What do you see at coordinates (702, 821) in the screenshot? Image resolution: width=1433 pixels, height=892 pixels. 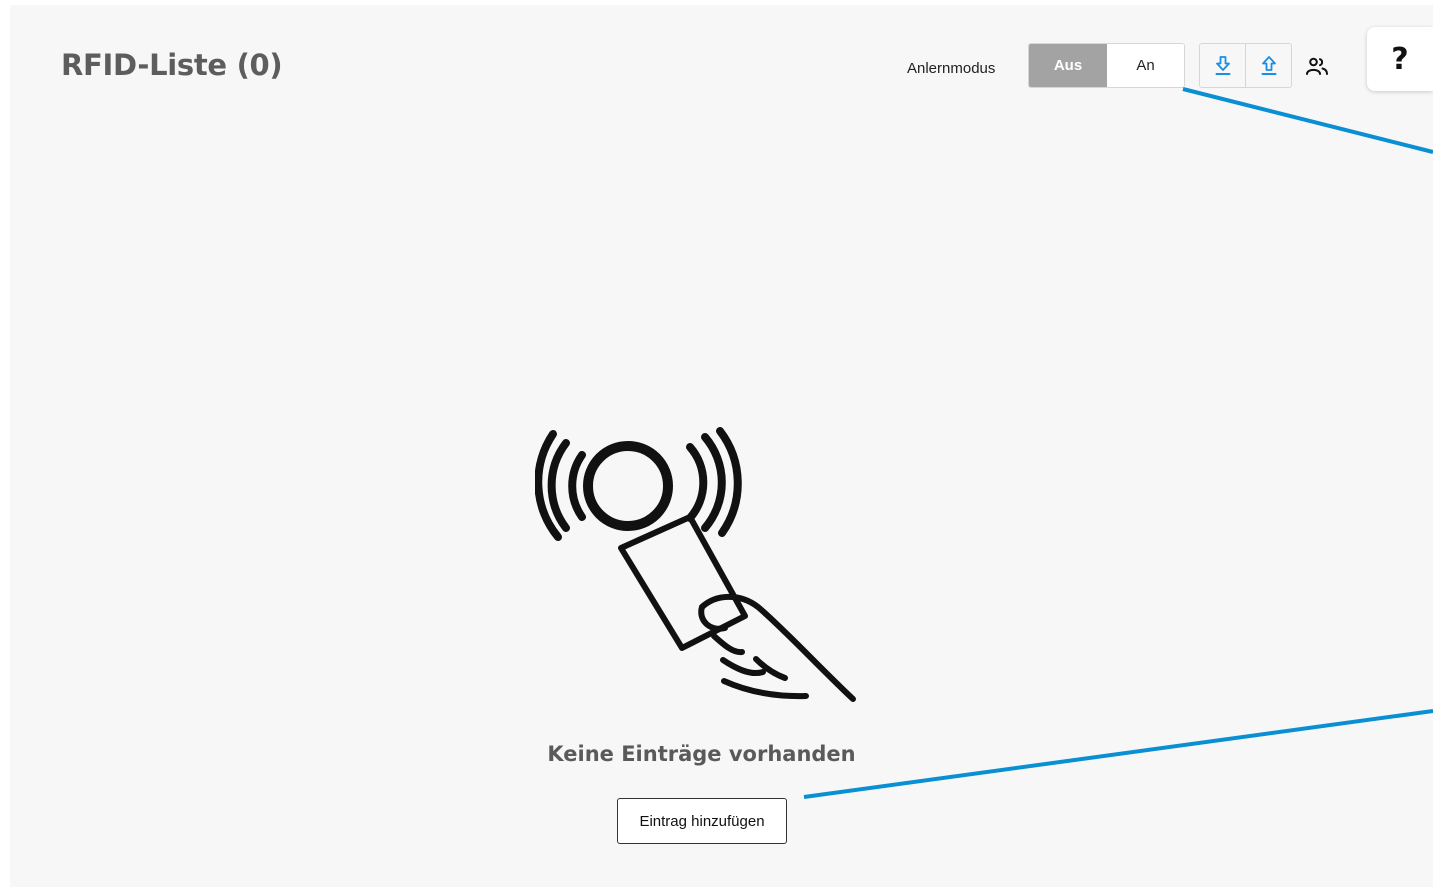 I see `add-entry-button: Eintrag hinzufügen` at bounding box center [702, 821].